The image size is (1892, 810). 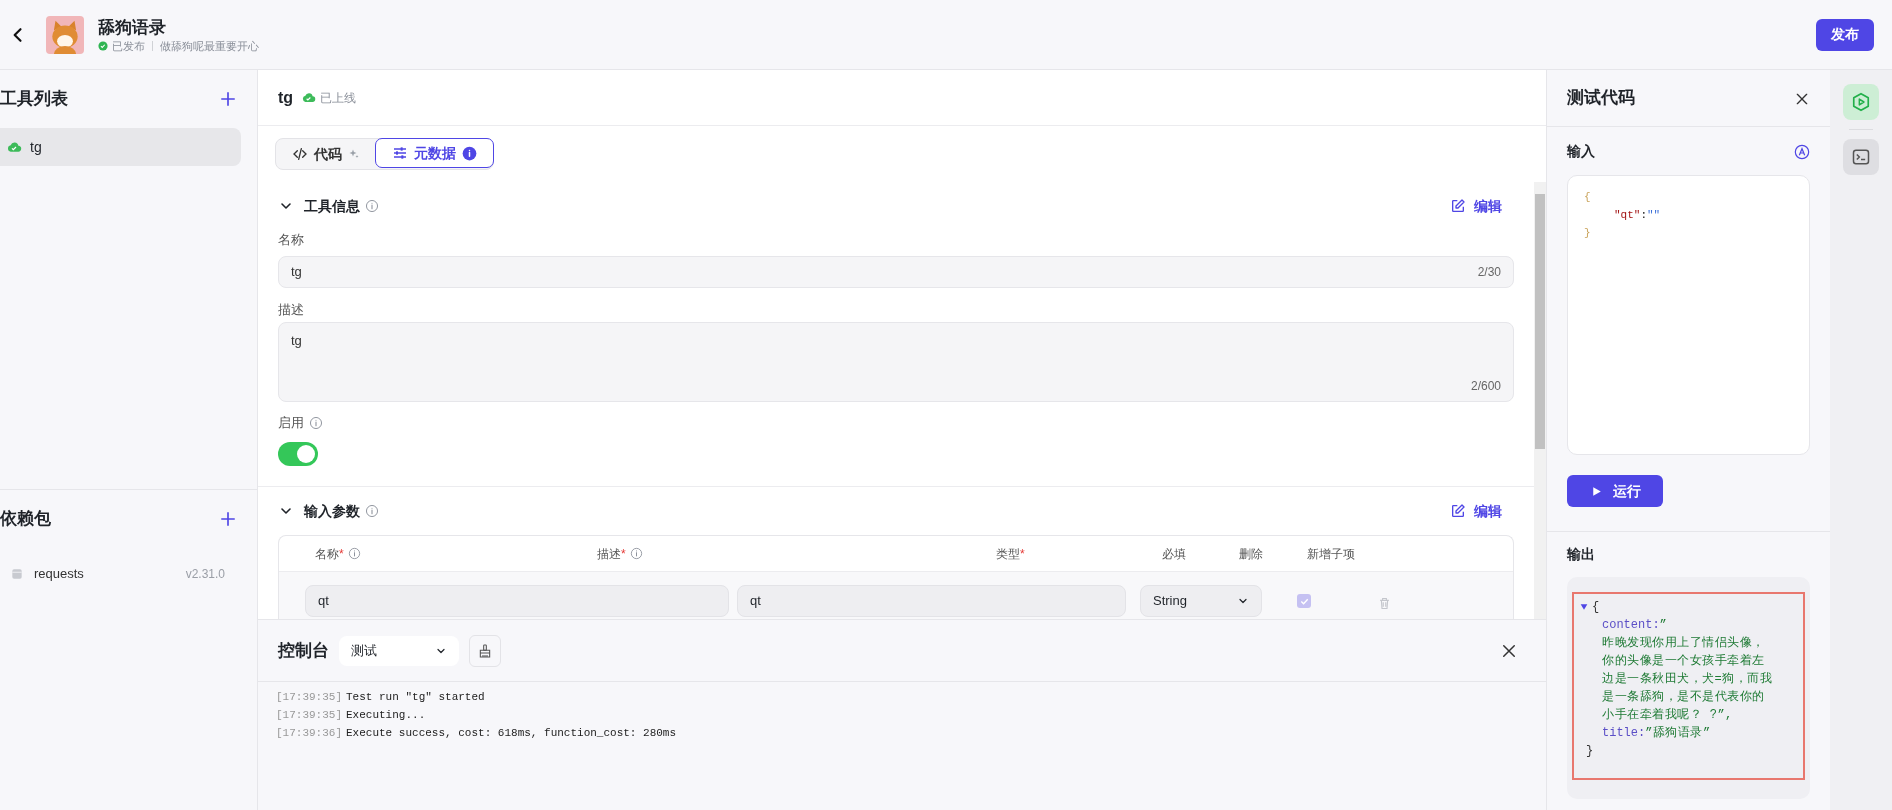 I want to click on column-header: 新增子项, so click(x=1331, y=554).